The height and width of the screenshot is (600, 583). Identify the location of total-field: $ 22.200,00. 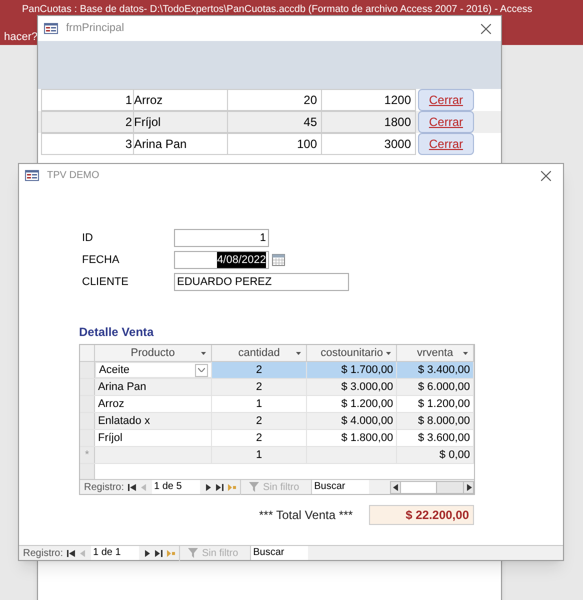
(421, 515).